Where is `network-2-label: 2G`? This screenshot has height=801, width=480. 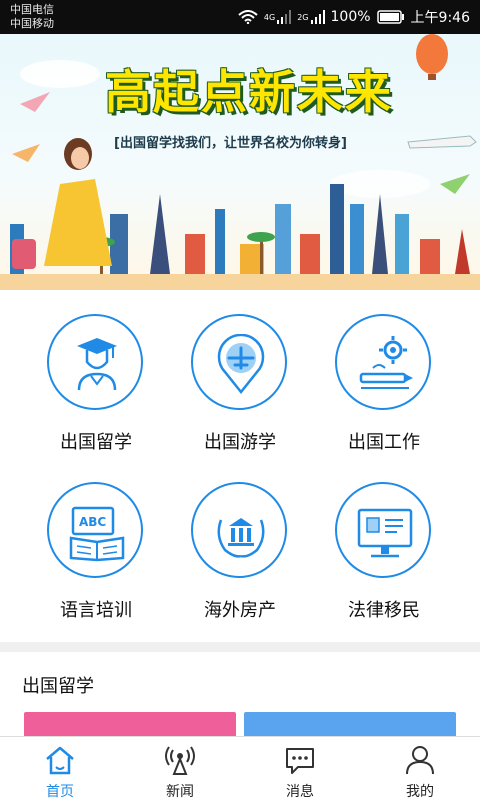 network-2-label: 2G is located at coordinates (303, 17).